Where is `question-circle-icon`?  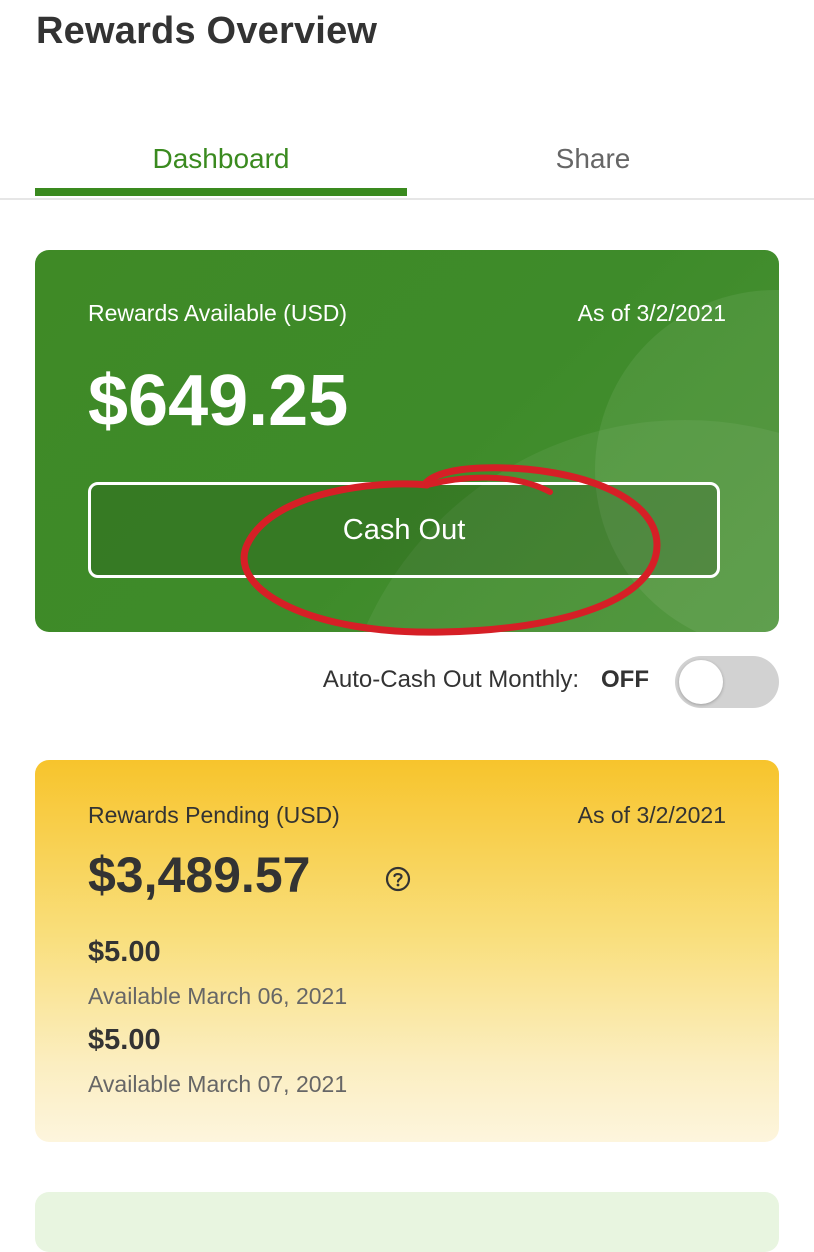 question-circle-icon is located at coordinates (398, 879).